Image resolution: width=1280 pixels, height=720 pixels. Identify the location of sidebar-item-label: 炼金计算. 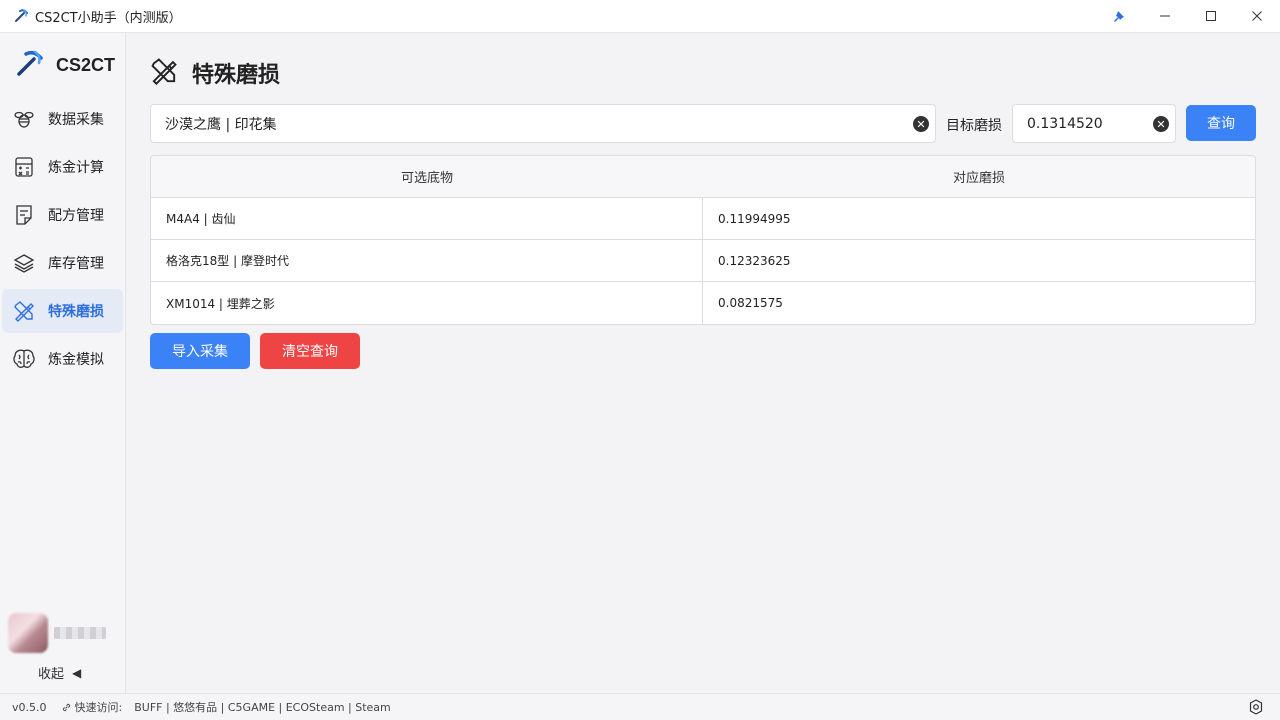
(76, 168).